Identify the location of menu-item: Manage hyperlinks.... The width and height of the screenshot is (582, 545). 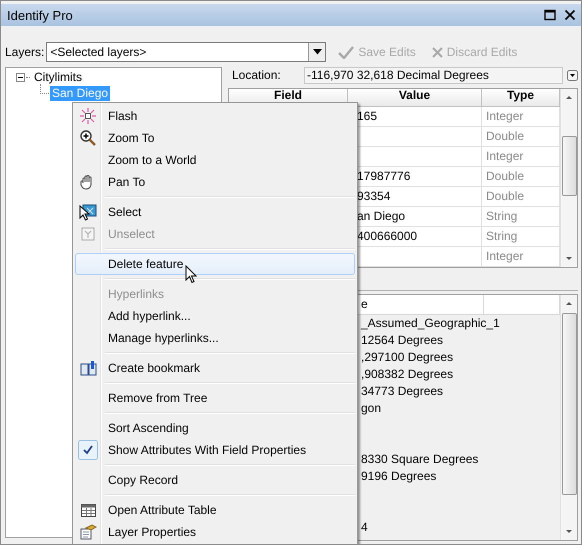
(215, 338).